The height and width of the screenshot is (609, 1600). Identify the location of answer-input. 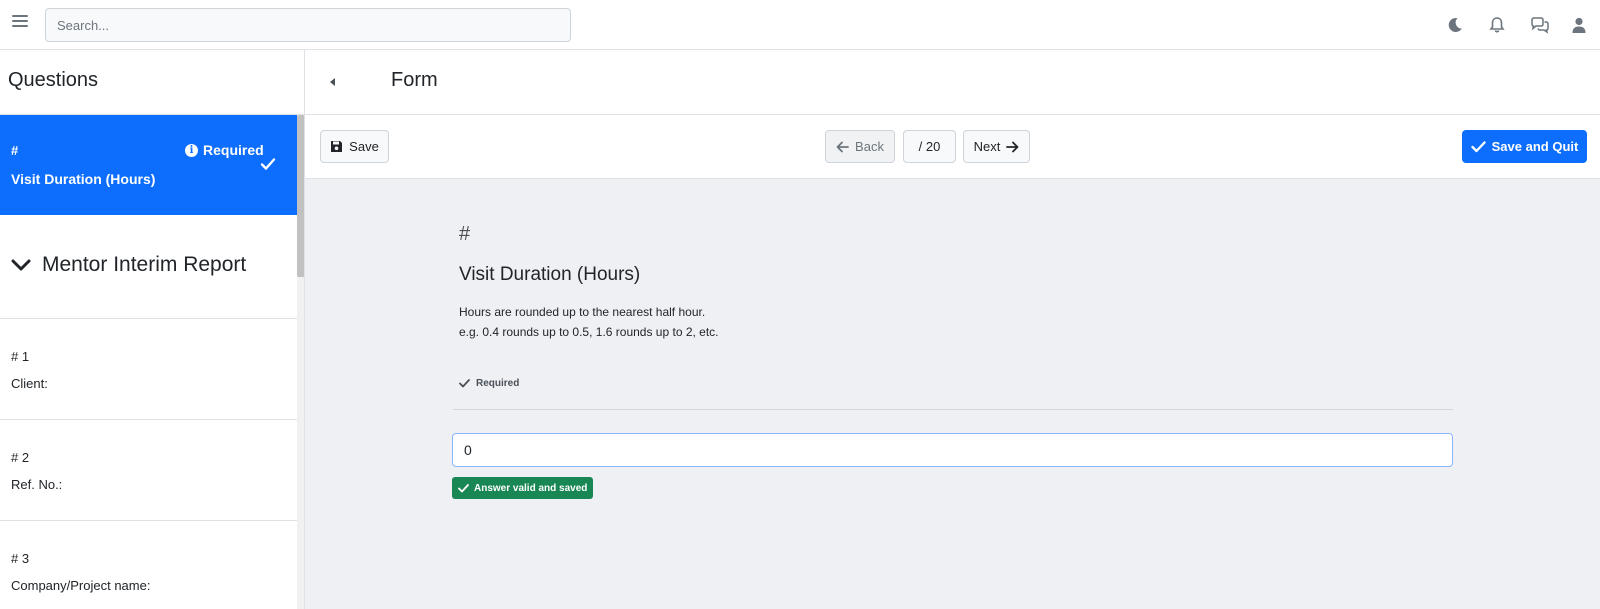
(952, 450).